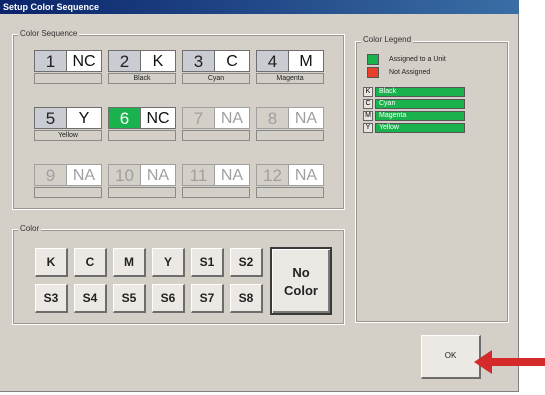 The height and width of the screenshot is (395, 545). Describe the element at coordinates (207, 298) in the screenshot. I see `color-button-s7: S7` at that location.